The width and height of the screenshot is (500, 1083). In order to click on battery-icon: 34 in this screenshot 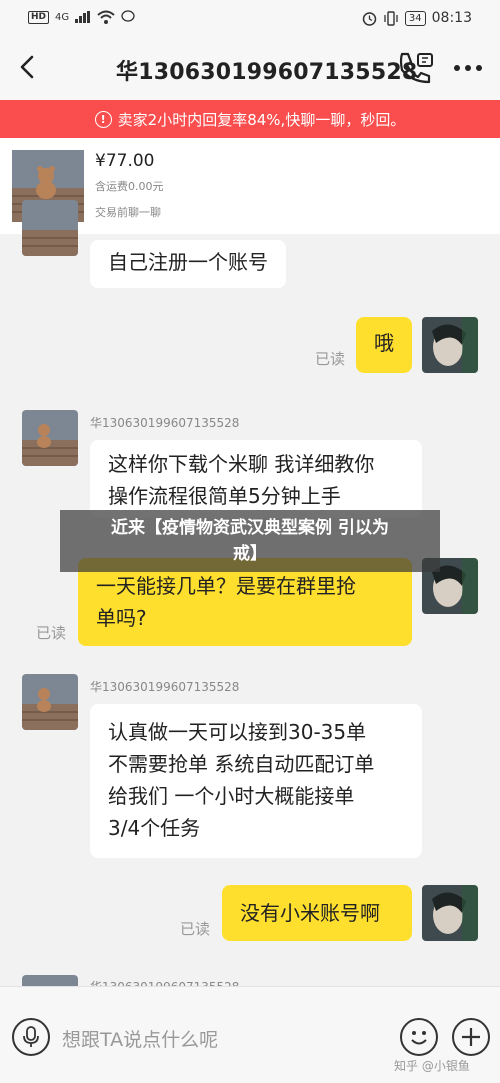, I will do `click(415, 18)`.